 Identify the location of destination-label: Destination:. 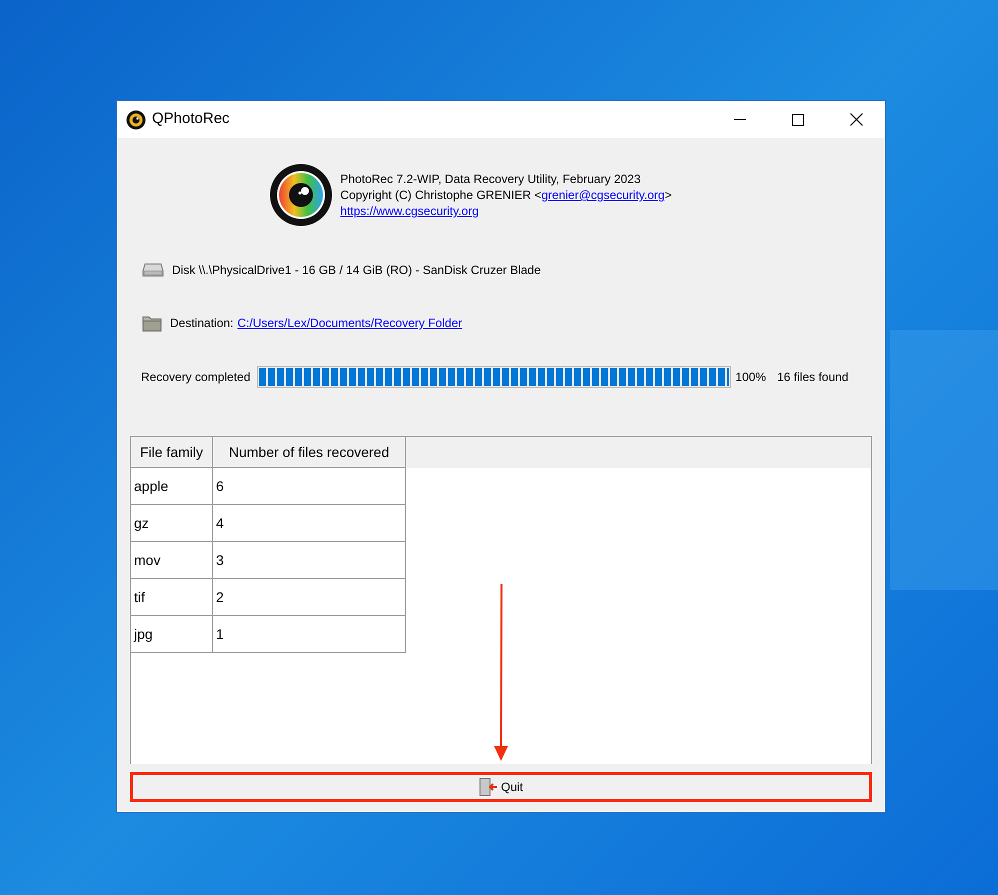
(202, 323).